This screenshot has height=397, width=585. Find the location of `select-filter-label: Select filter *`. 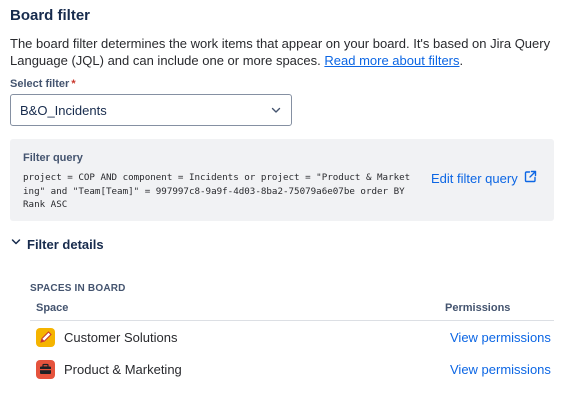

select-filter-label: Select filter * is located at coordinates (43, 84).